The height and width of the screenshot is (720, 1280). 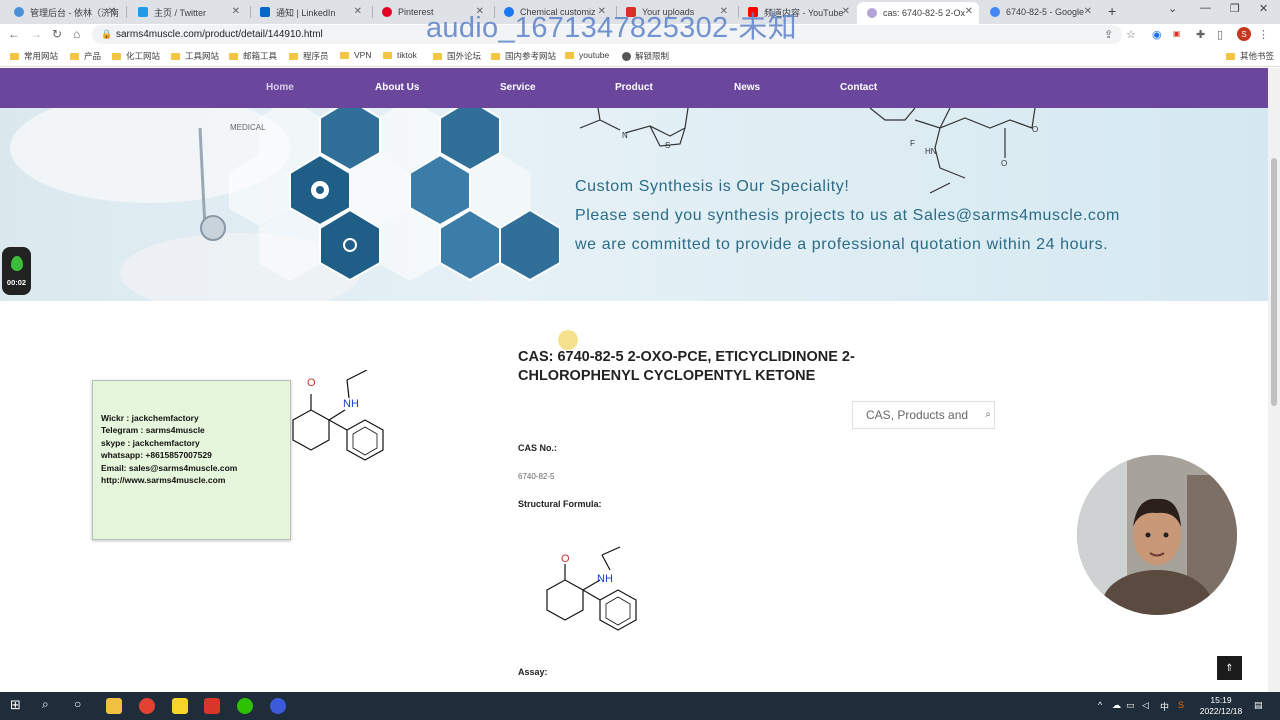 I want to click on bookmark-folder: VPN, so click(x=355, y=55).